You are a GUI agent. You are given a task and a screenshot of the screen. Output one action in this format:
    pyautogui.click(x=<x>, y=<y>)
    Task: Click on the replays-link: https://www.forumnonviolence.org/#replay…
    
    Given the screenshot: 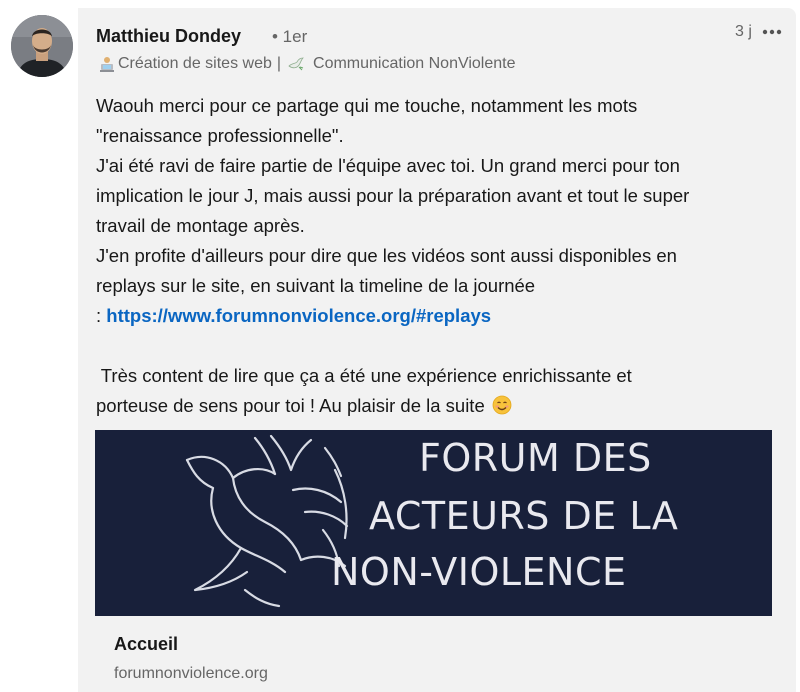 What is the action you would take?
    pyautogui.click(x=298, y=315)
    